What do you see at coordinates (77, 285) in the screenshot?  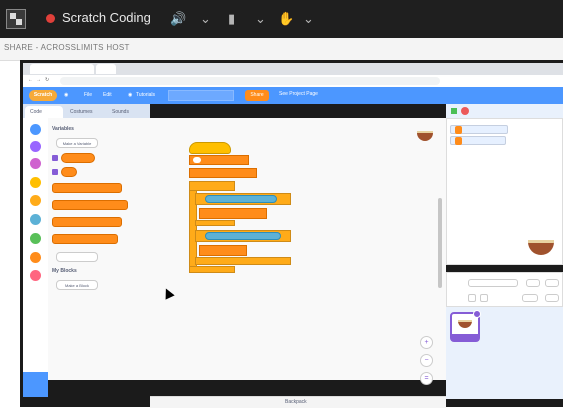 I see `make-block-button: Make a Block` at bounding box center [77, 285].